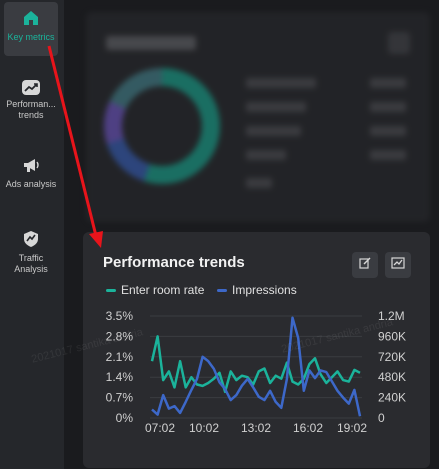  What do you see at coordinates (75, 146) in the screenshot?
I see `annotation-arrow` at bounding box center [75, 146].